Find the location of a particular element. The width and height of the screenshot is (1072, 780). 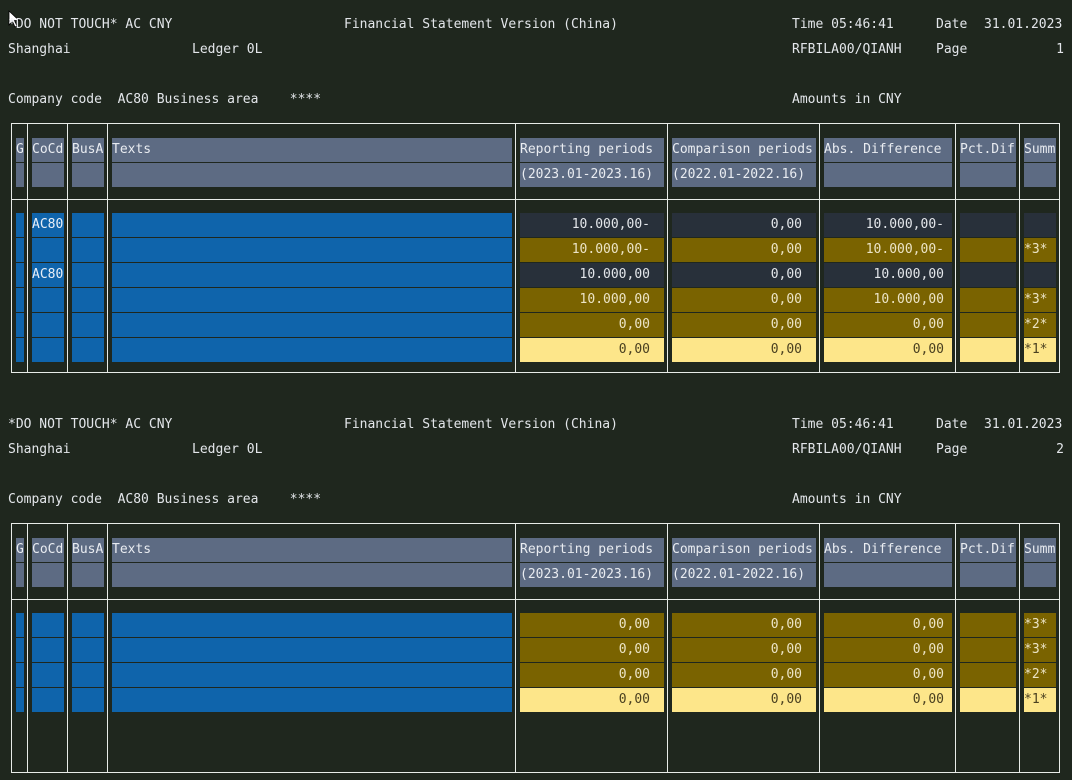

column-subheader-texts is located at coordinates (312, 575).